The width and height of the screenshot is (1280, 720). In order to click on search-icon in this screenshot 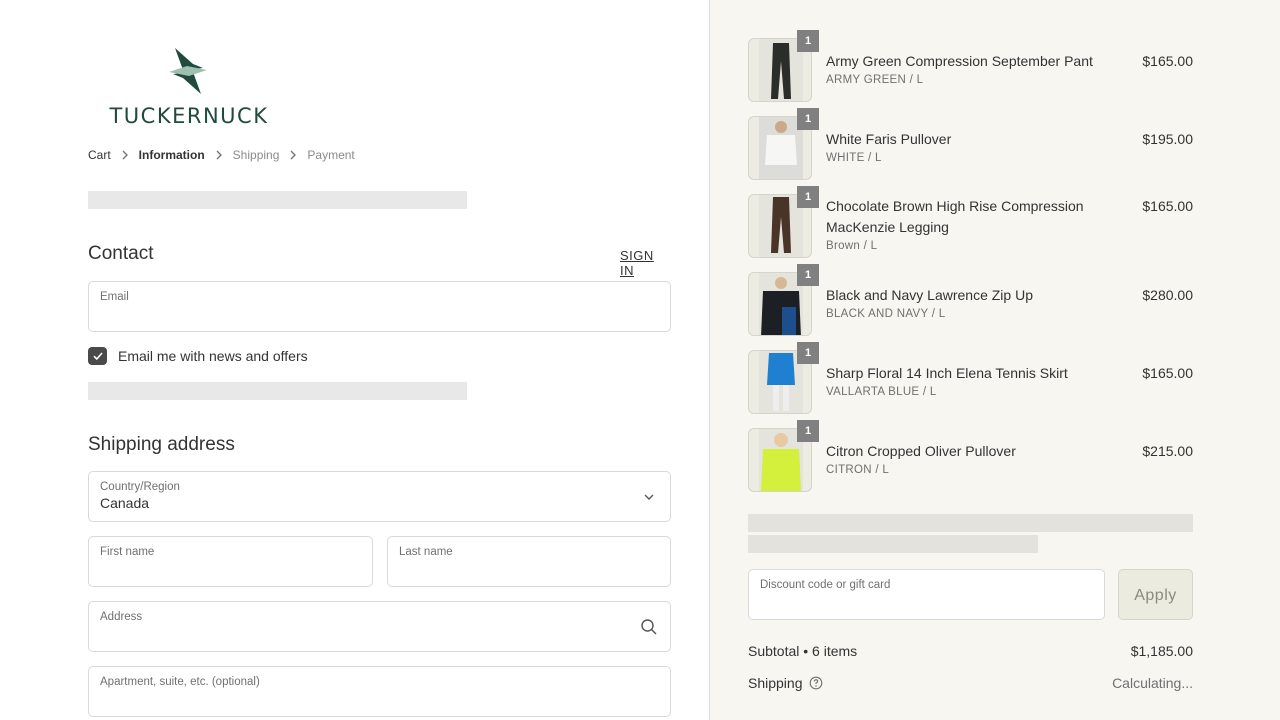, I will do `click(649, 627)`.